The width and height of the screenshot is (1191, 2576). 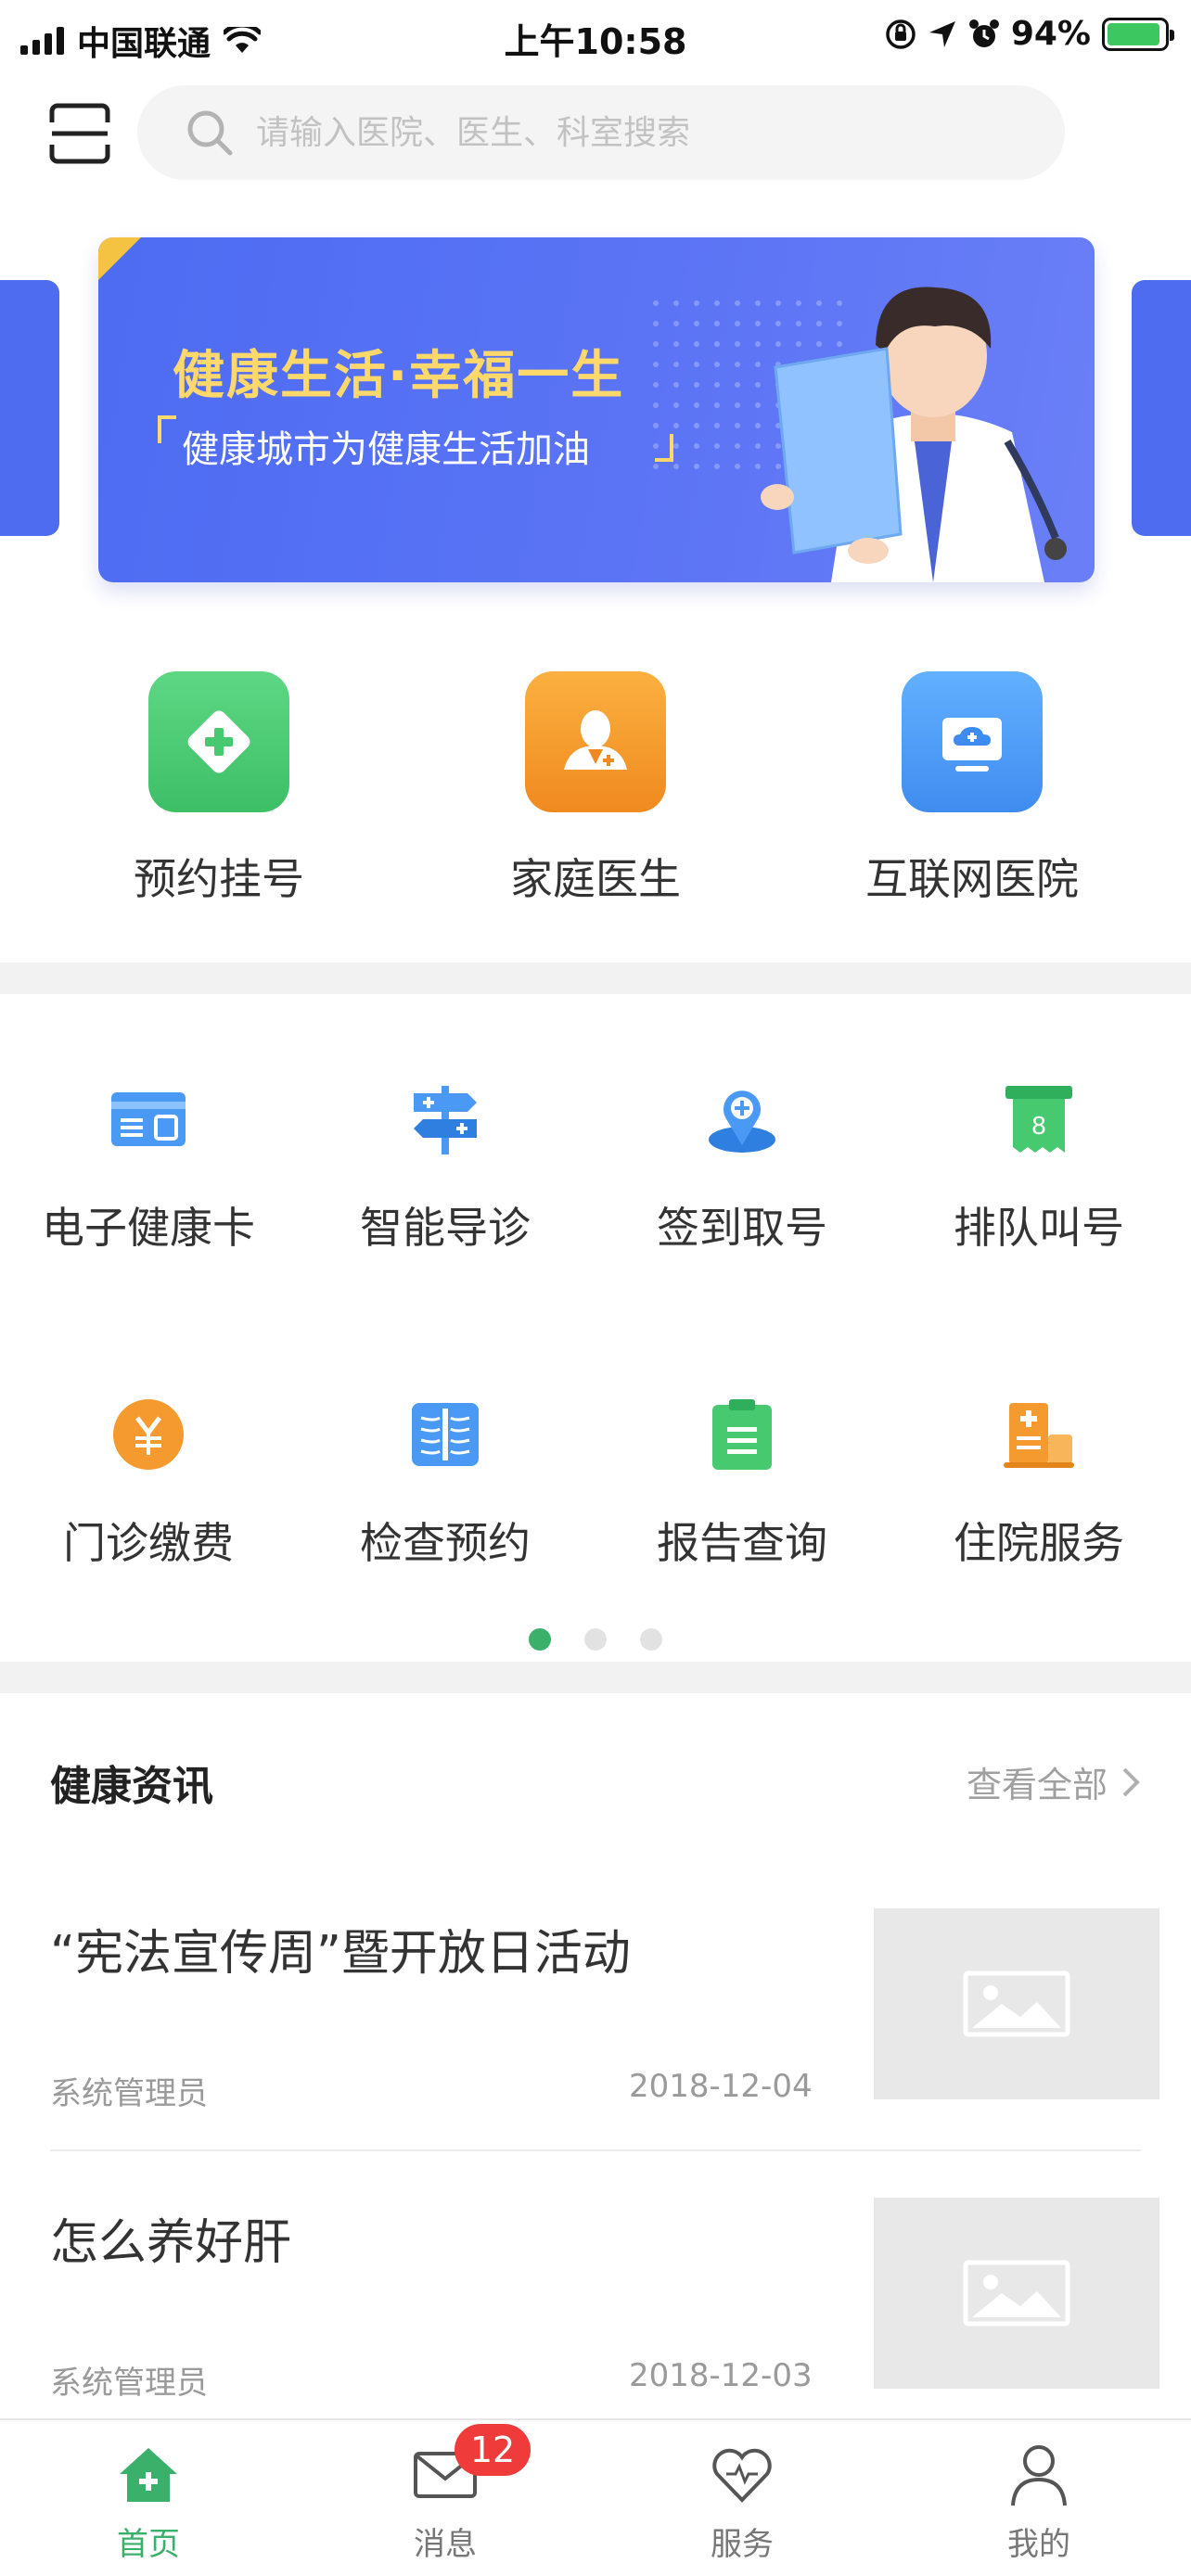 I want to click on service-label: 预约挂号, so click(x=219, y=879).